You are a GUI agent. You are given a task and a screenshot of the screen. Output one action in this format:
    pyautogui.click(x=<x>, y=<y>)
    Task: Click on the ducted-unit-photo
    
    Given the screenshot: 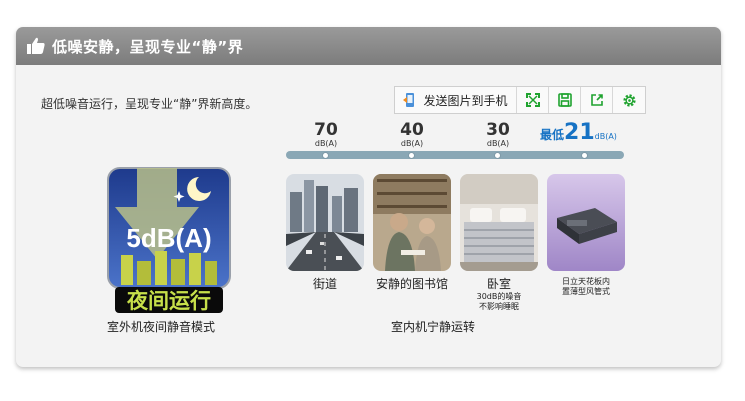 What is the action you would take?
    pyautogui.click(x=586, y=222)
    